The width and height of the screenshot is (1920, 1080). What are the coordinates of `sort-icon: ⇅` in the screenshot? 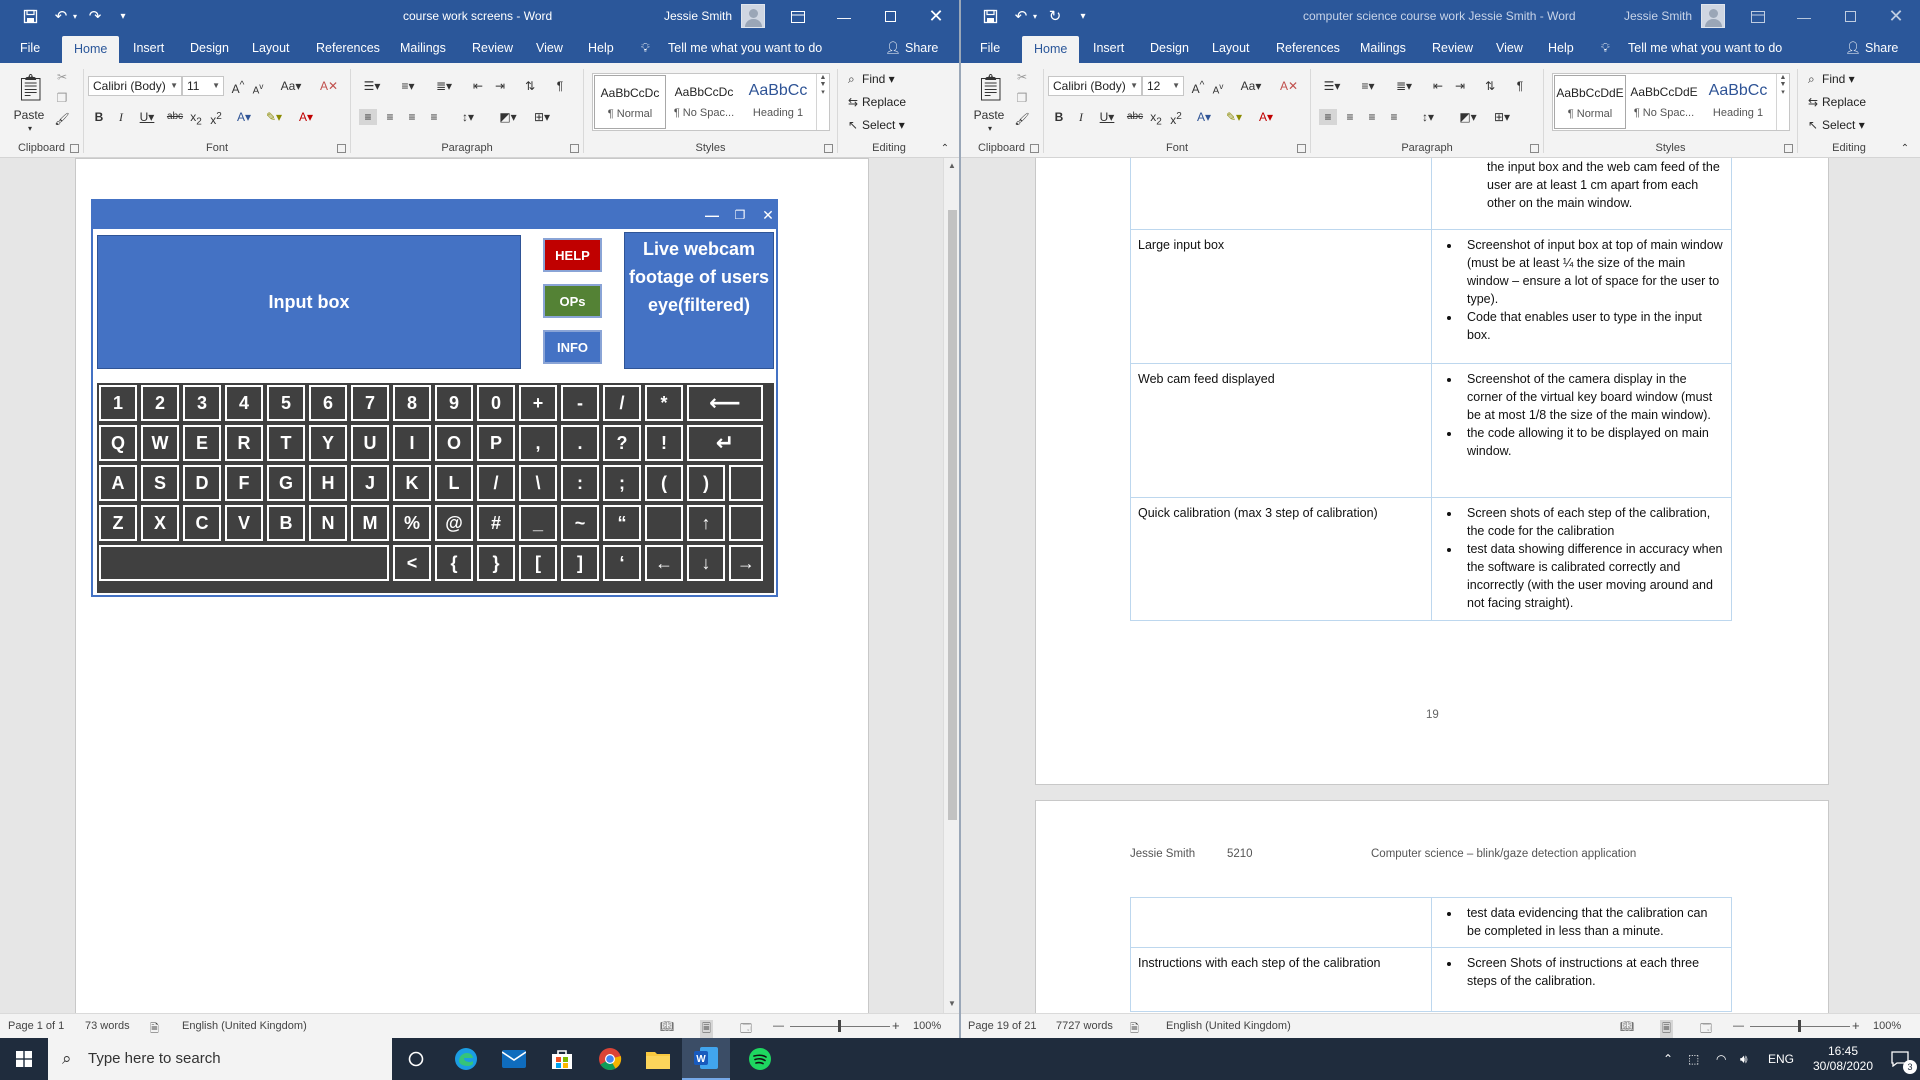 It's located at (1490, 86).